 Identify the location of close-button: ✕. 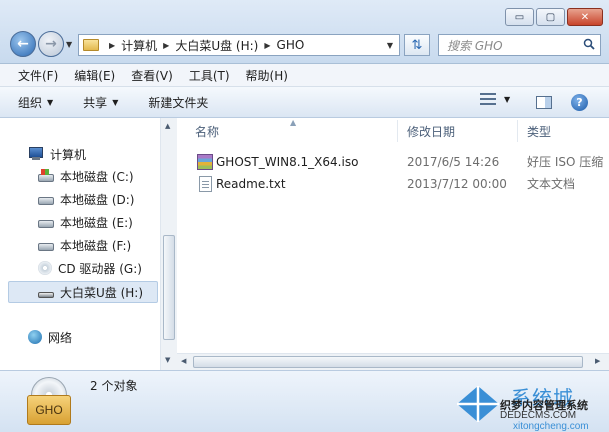
(585, 17).